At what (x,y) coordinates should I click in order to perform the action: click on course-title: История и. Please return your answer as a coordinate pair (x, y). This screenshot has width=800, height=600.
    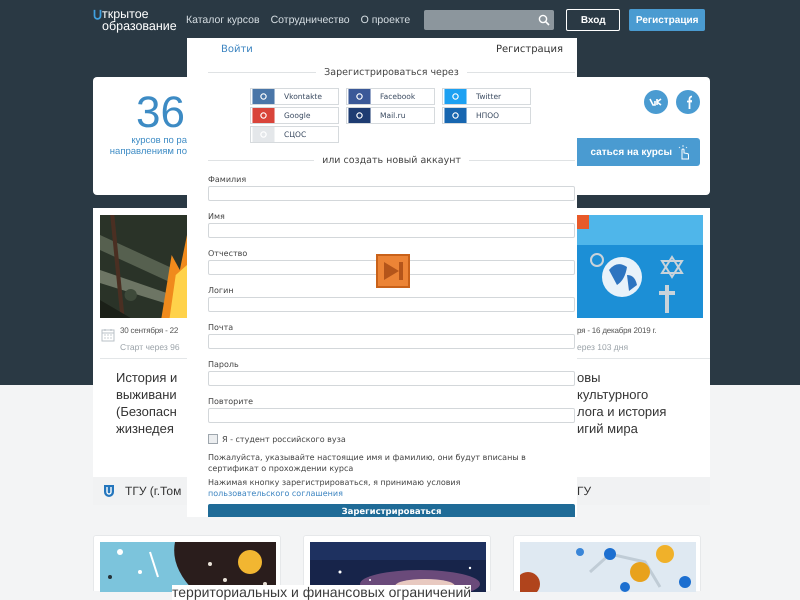
    Looking at the image, I should click on (147, 377).